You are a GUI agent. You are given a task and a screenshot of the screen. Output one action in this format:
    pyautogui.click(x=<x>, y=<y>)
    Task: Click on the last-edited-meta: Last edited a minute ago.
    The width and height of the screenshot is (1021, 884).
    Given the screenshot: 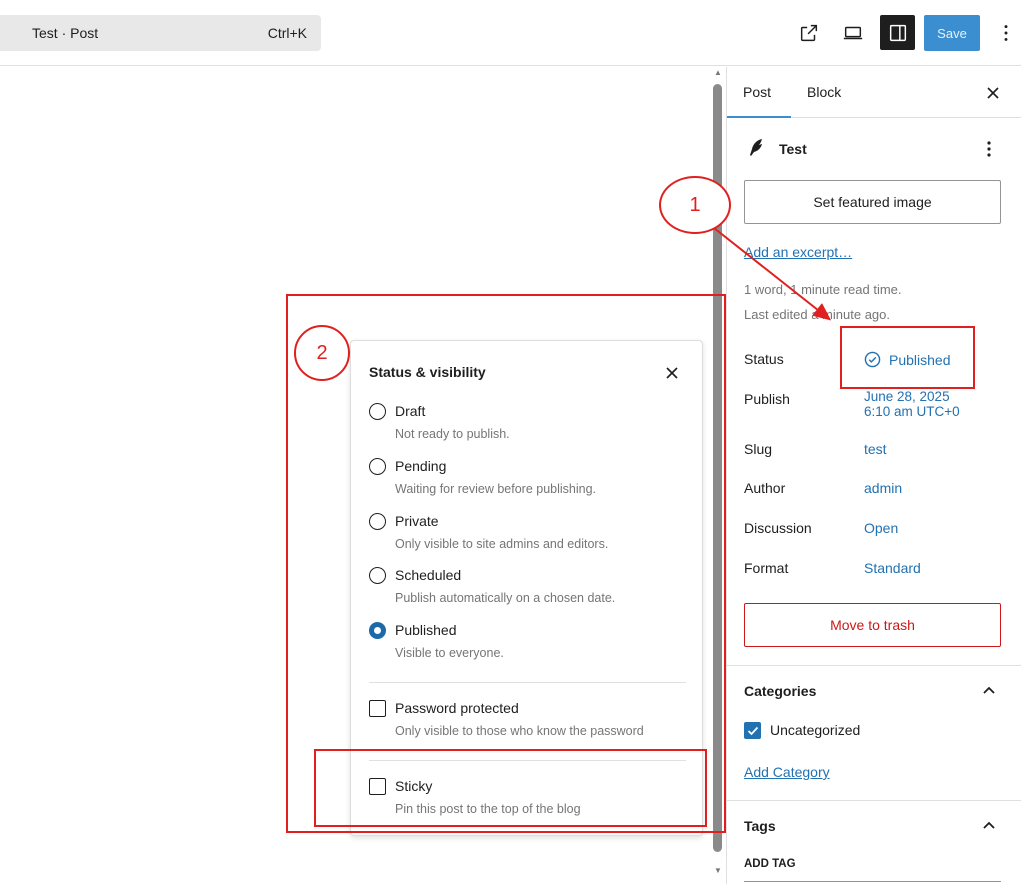 What is the action you would take?
    pyautogui.click(x=817, y=314)
    